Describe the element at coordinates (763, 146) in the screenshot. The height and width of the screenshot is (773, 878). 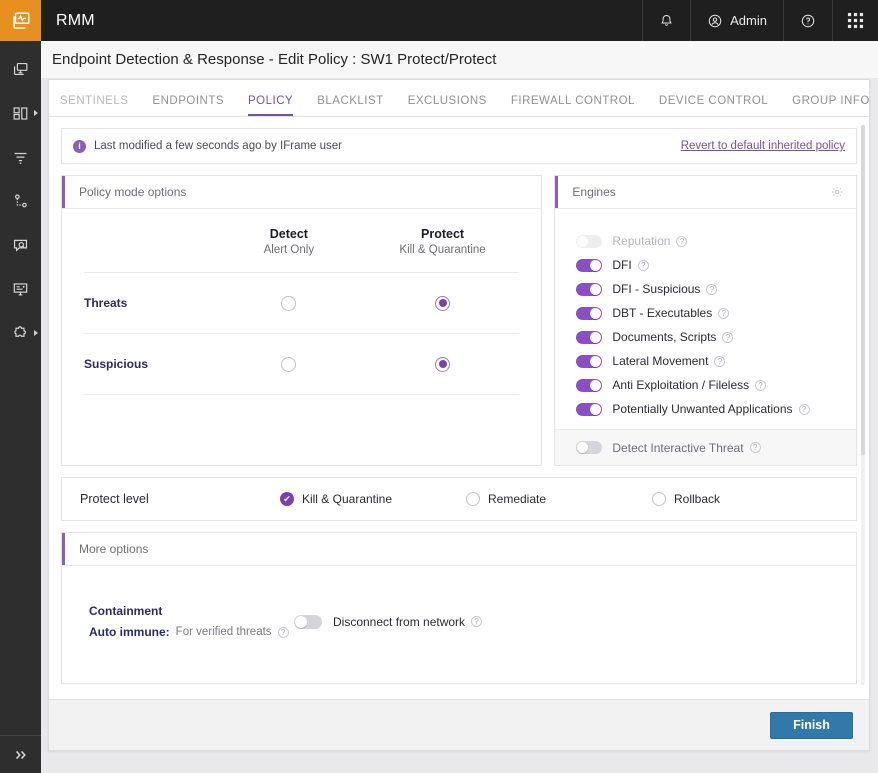
I see `revert-policy-link: Revert to default inherited policy` at that location.